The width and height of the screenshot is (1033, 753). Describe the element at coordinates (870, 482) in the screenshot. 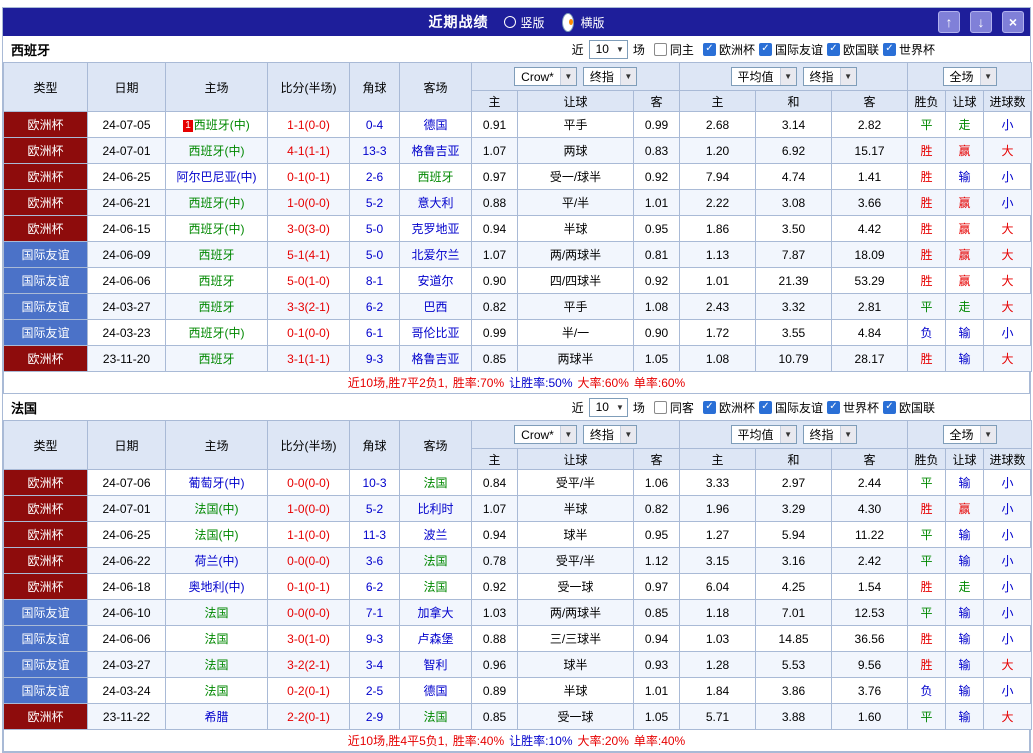

I see `euro-away-odds: 2.44` at that location.